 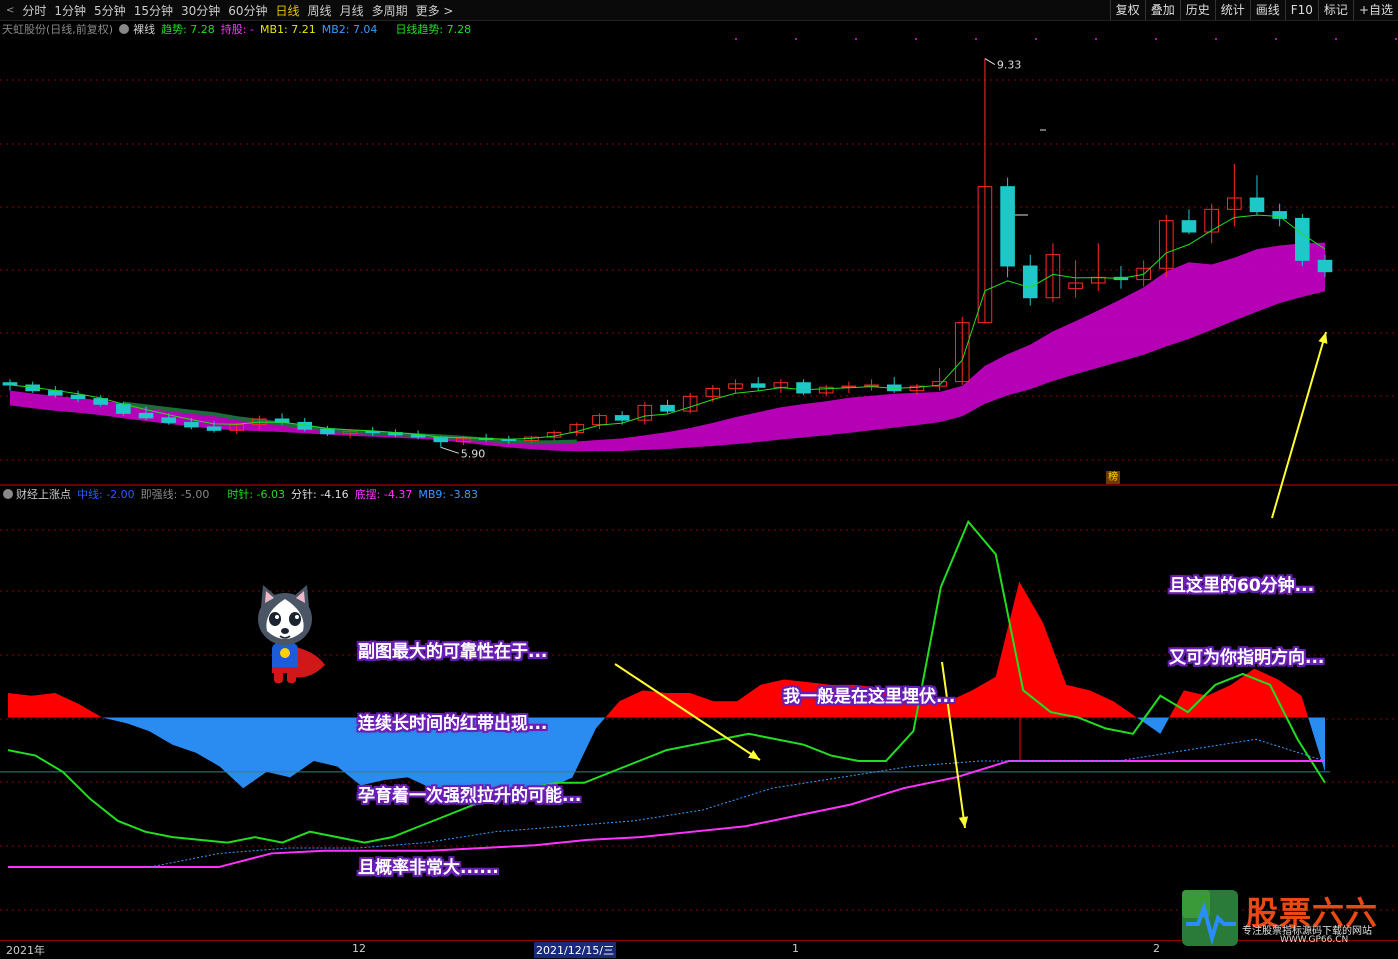 I want to click on tab-period-10: 更多 >, so click(x=435, y=10).